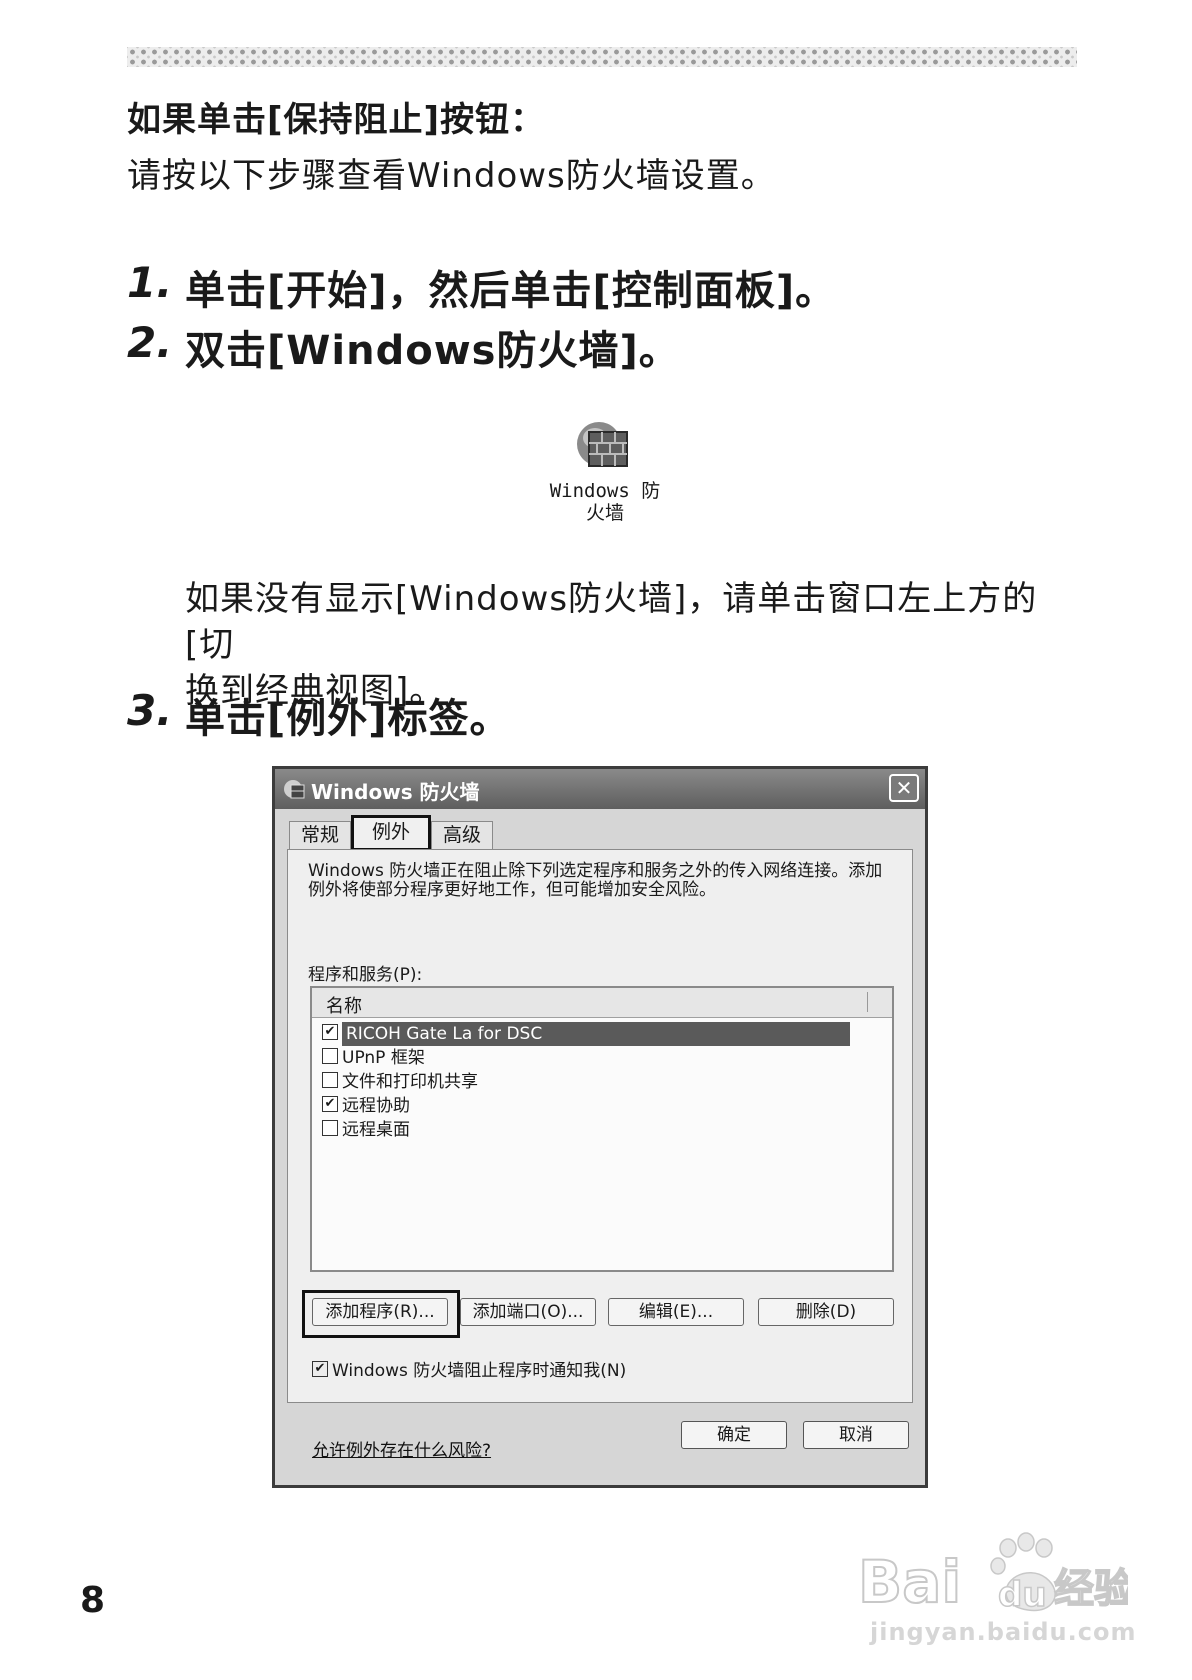 This screenshot has height=1680, width=1192. Describe the element at coordinates (596, 1034) in the screenshot. I see `list-item-label: RICOH Gate La for DSC` at that location.